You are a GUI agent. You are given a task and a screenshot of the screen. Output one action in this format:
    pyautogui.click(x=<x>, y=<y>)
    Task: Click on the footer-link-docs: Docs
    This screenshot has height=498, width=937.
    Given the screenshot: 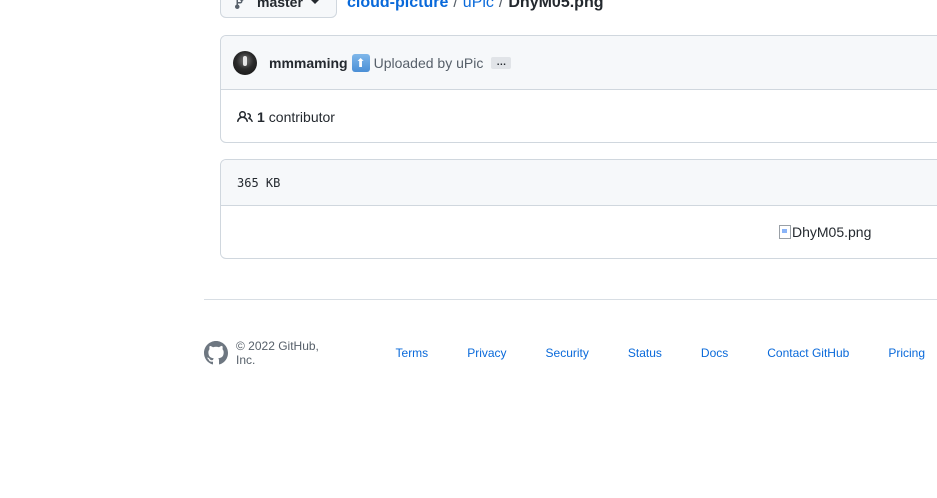 What is the action you would take?
    pyautogui.click(x=714, y=353)
    